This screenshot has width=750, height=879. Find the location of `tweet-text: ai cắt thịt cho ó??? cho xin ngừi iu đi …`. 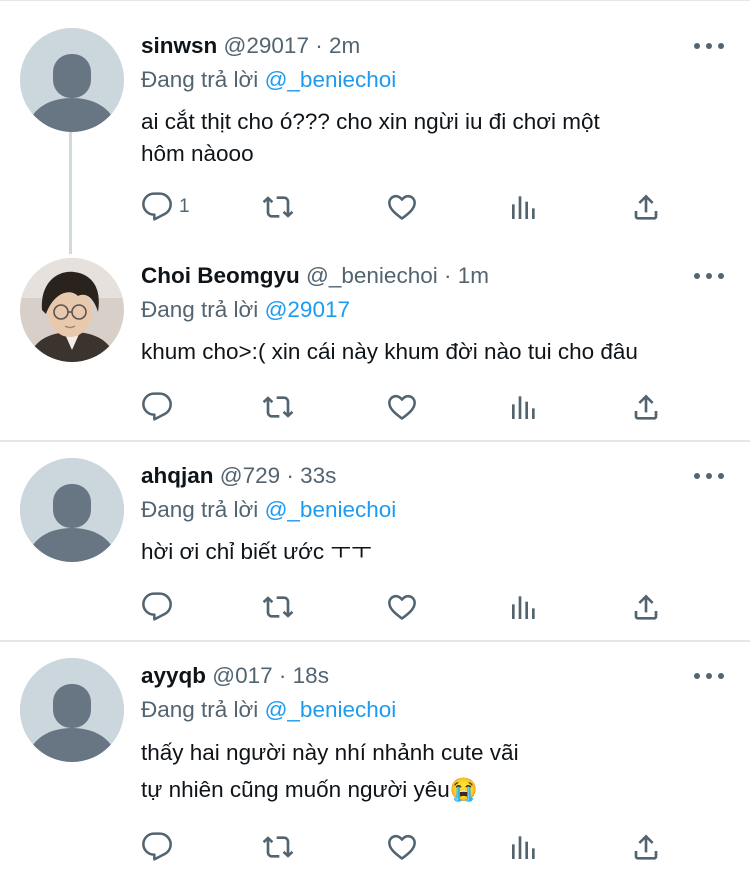

tweet-text: ai cắt thịt cho ó??? cho xin ngừi iu đi … is located at coordinates (436, 138).